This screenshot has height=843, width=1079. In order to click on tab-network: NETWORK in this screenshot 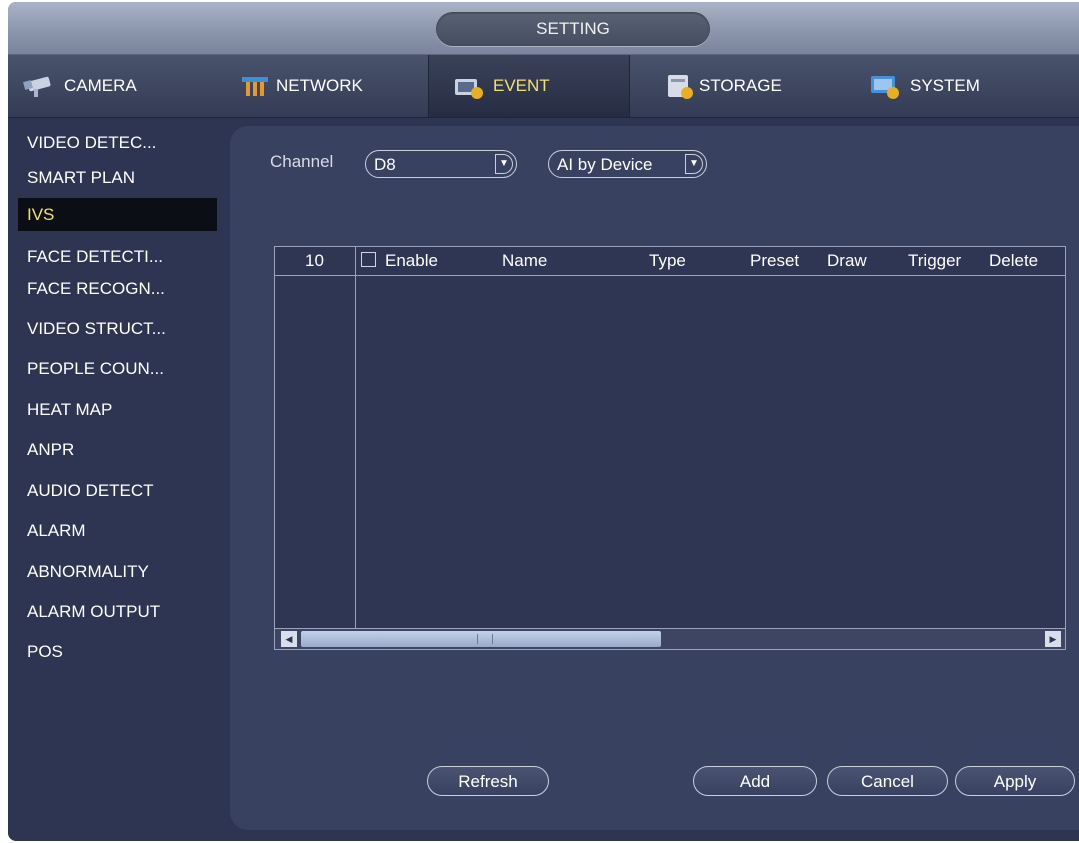, I will do `click(328, 86)`.